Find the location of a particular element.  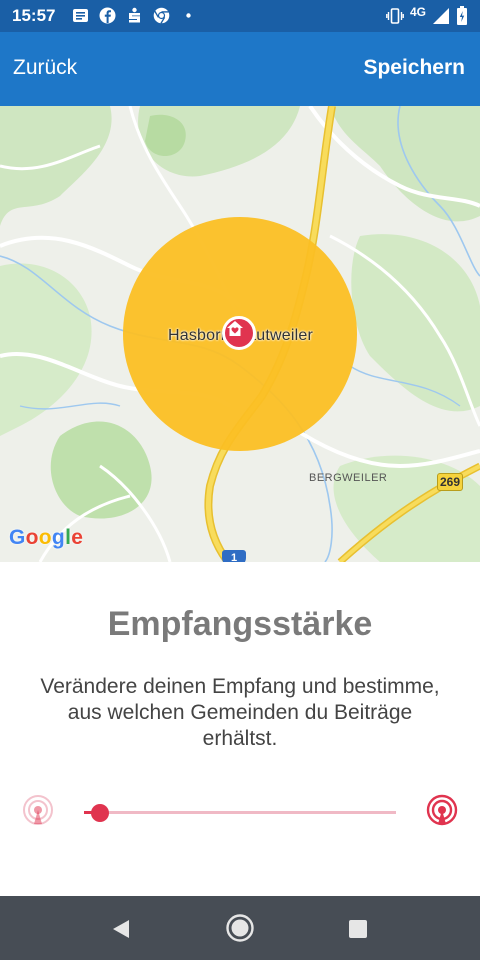

message-icon is located at coordinates (80, 15).